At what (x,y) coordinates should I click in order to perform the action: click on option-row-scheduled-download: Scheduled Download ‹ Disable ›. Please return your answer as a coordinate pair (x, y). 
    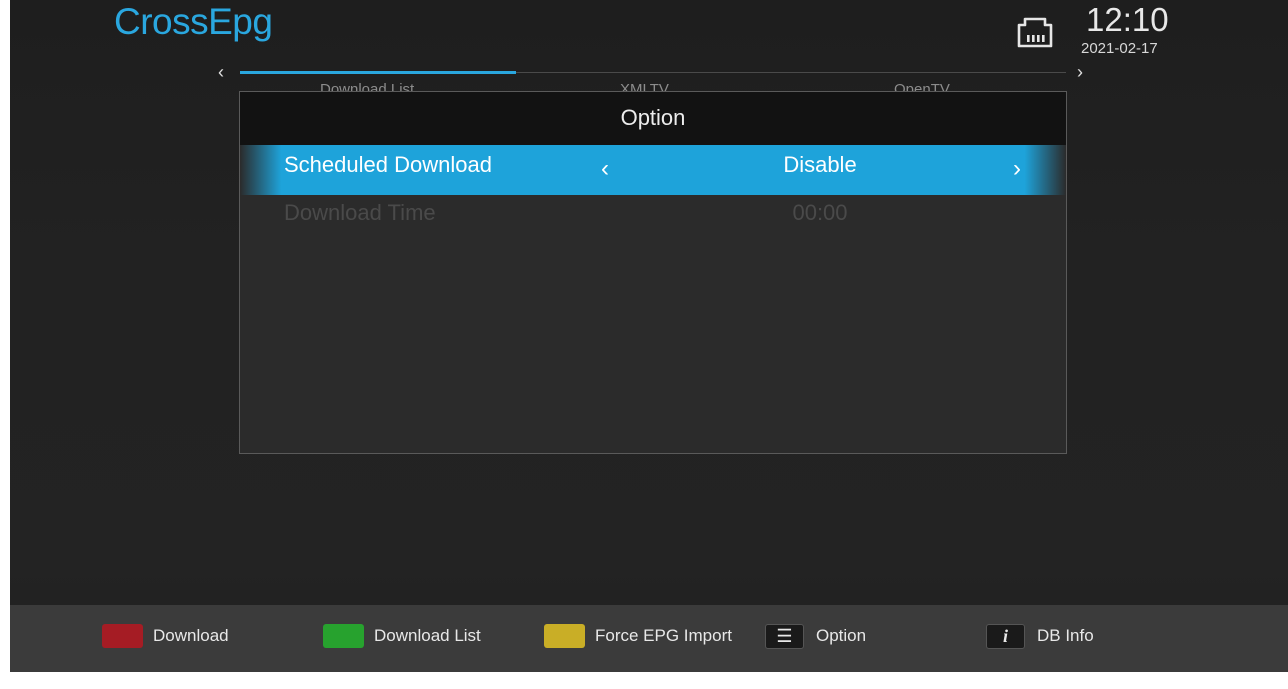
    Looking at the image, I should click on (653, 170).